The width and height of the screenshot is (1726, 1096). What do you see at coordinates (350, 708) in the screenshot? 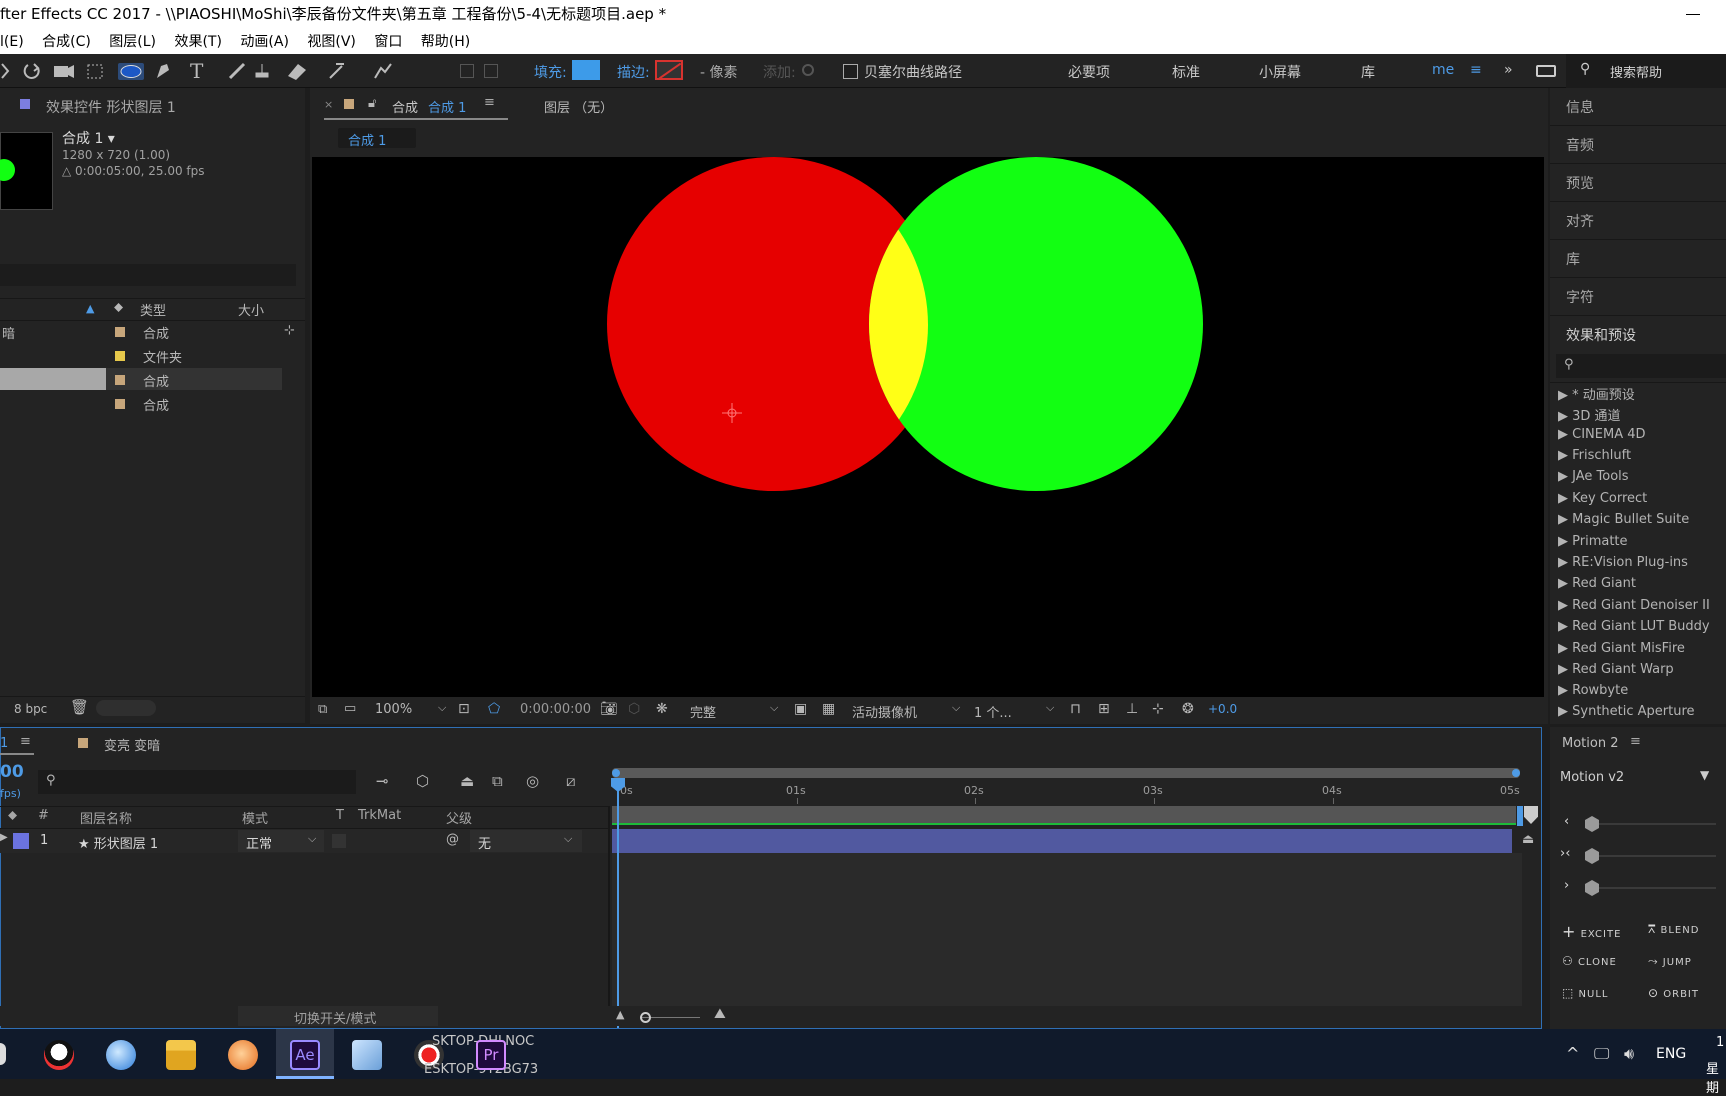
I see `monitor-icon: ▭` at bounding box center [350, 708].